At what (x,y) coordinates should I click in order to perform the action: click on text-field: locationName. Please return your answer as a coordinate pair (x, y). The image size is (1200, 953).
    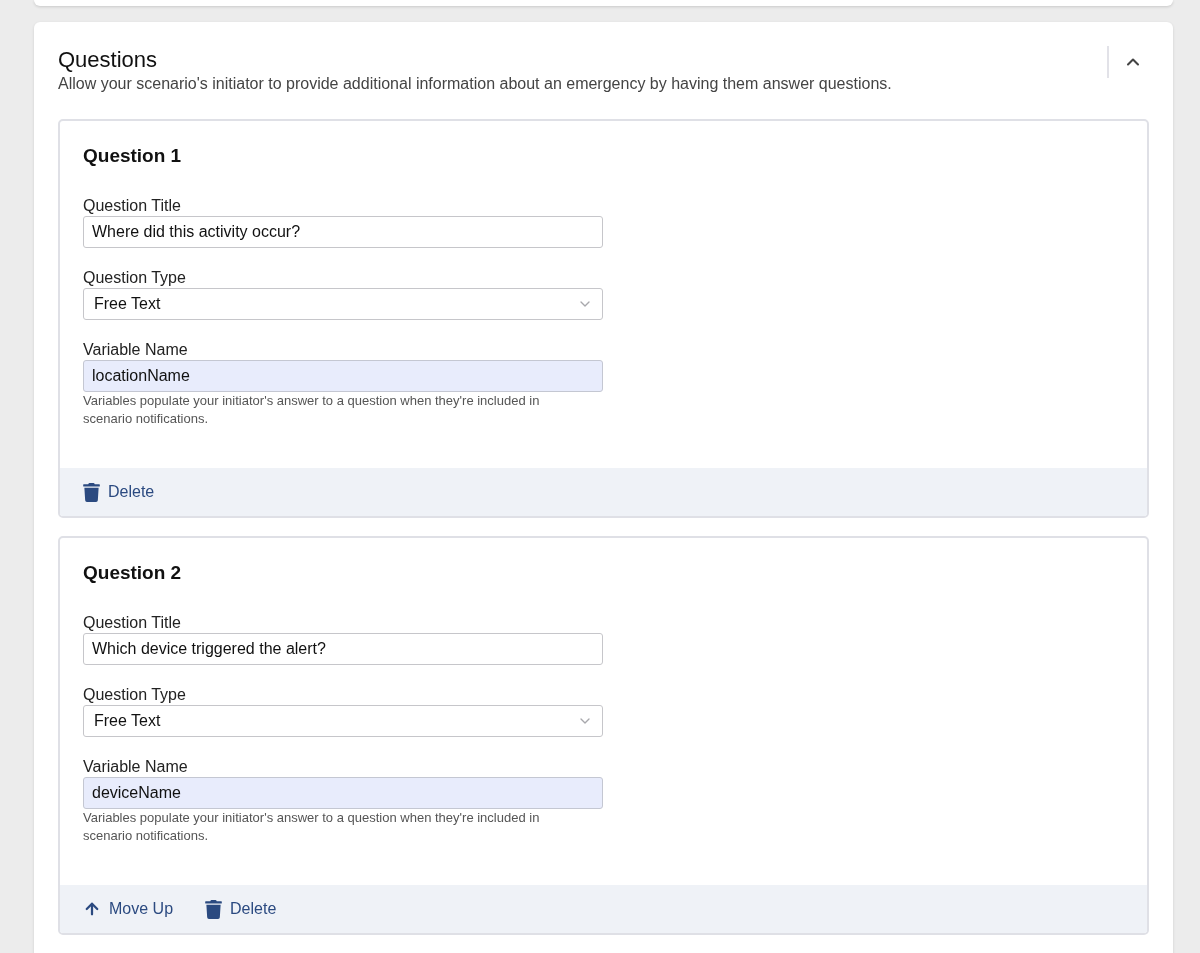
    Looking at the image, I should click on (343, 376).